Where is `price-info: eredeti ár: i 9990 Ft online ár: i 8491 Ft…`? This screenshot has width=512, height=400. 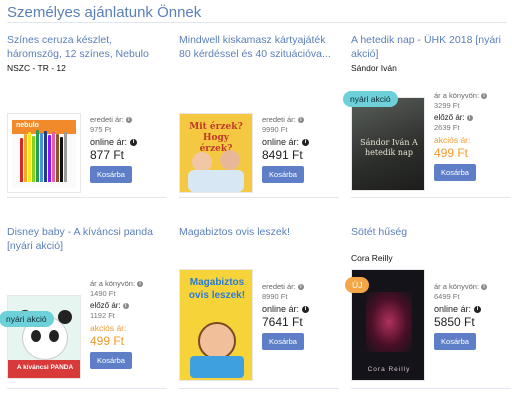 price-info: eredeti ár: i 9990 Ft online ár: i 8491 Ft… is located at coordinates (300, 149).